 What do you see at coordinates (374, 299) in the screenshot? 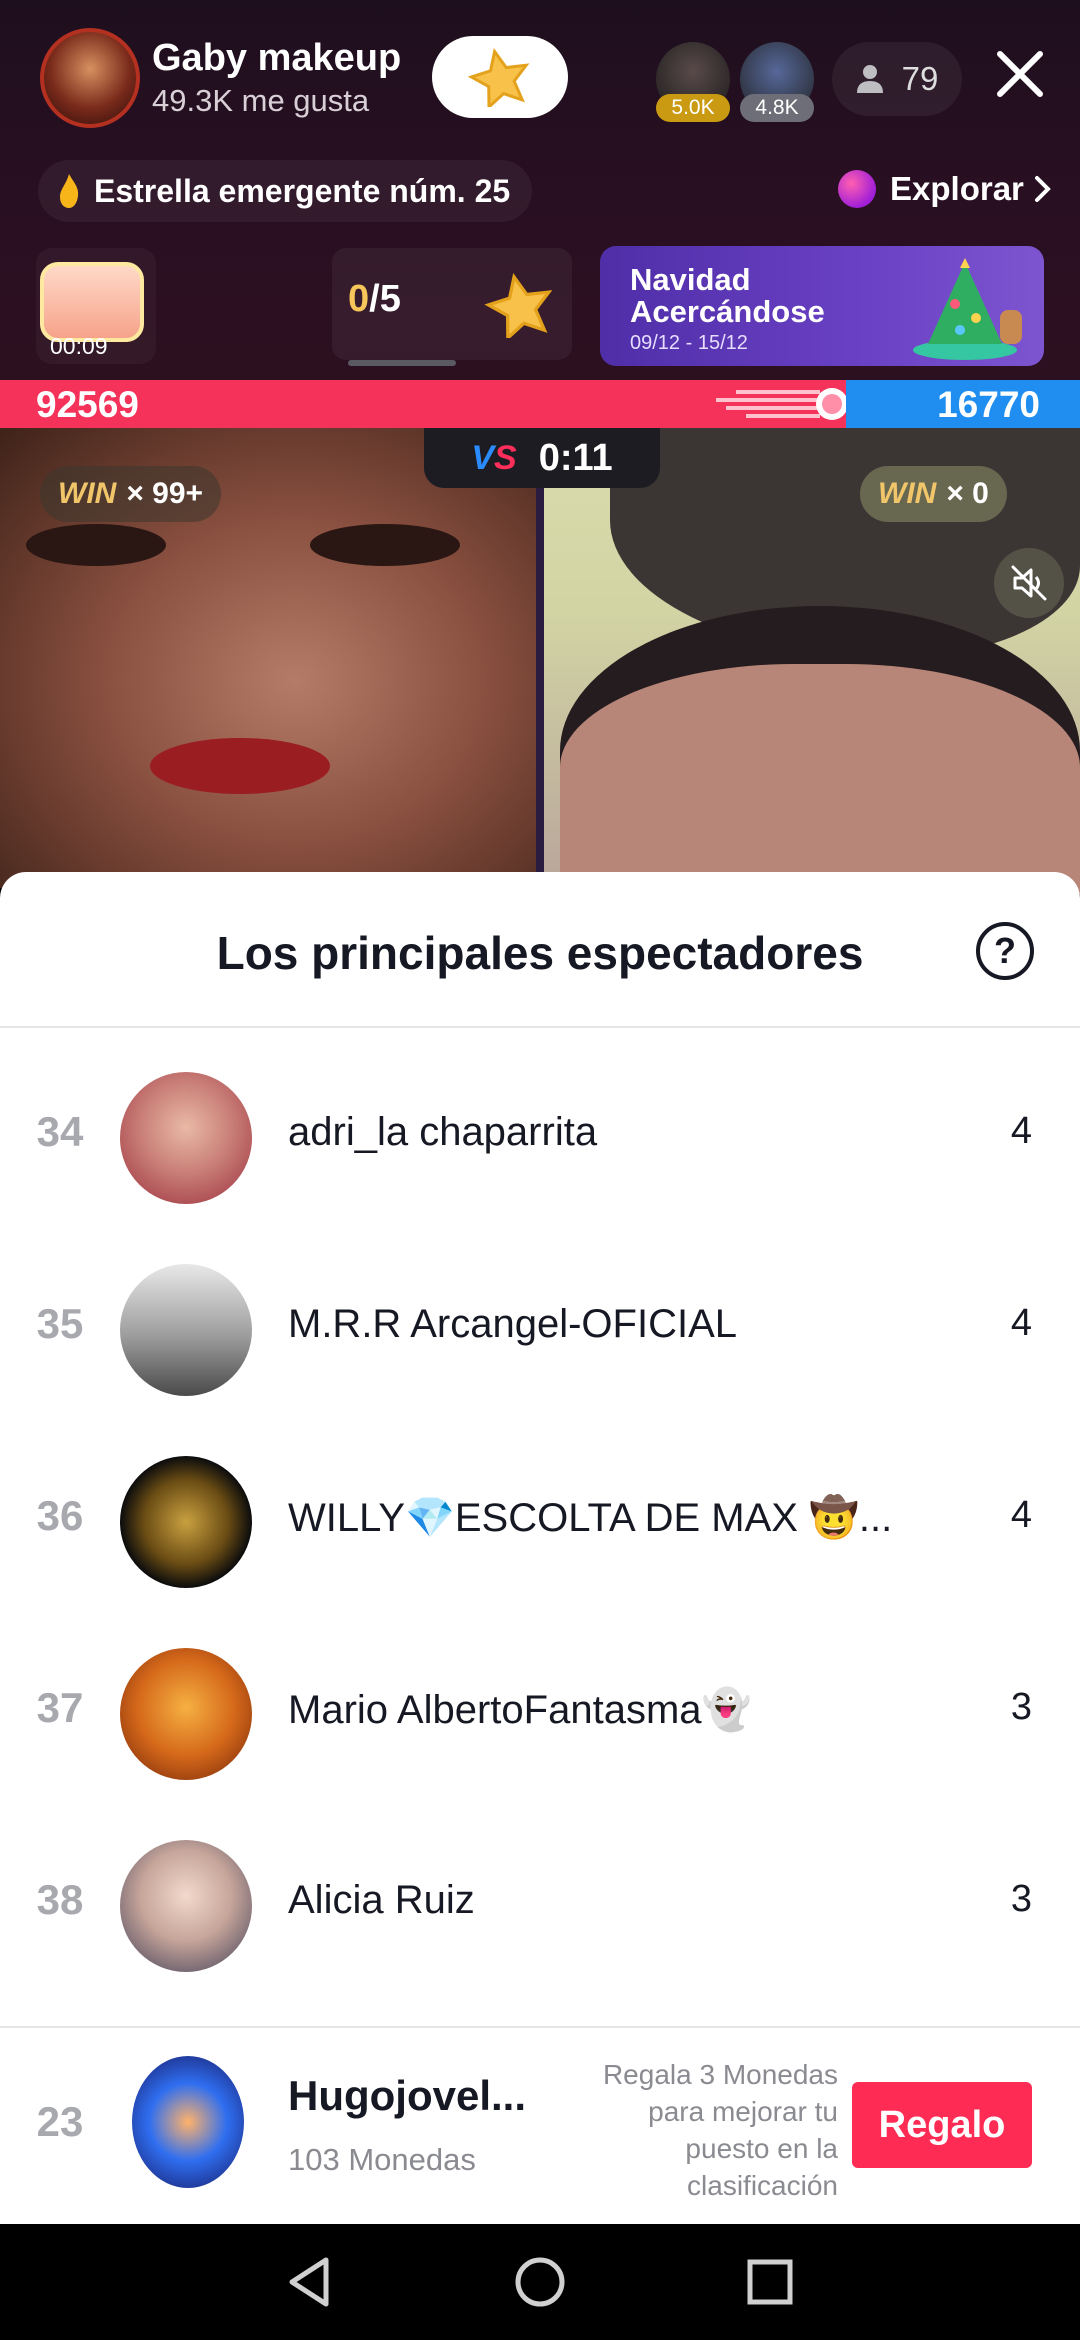
I see `goal-count: 0/5` at bounding box center [374, 299].